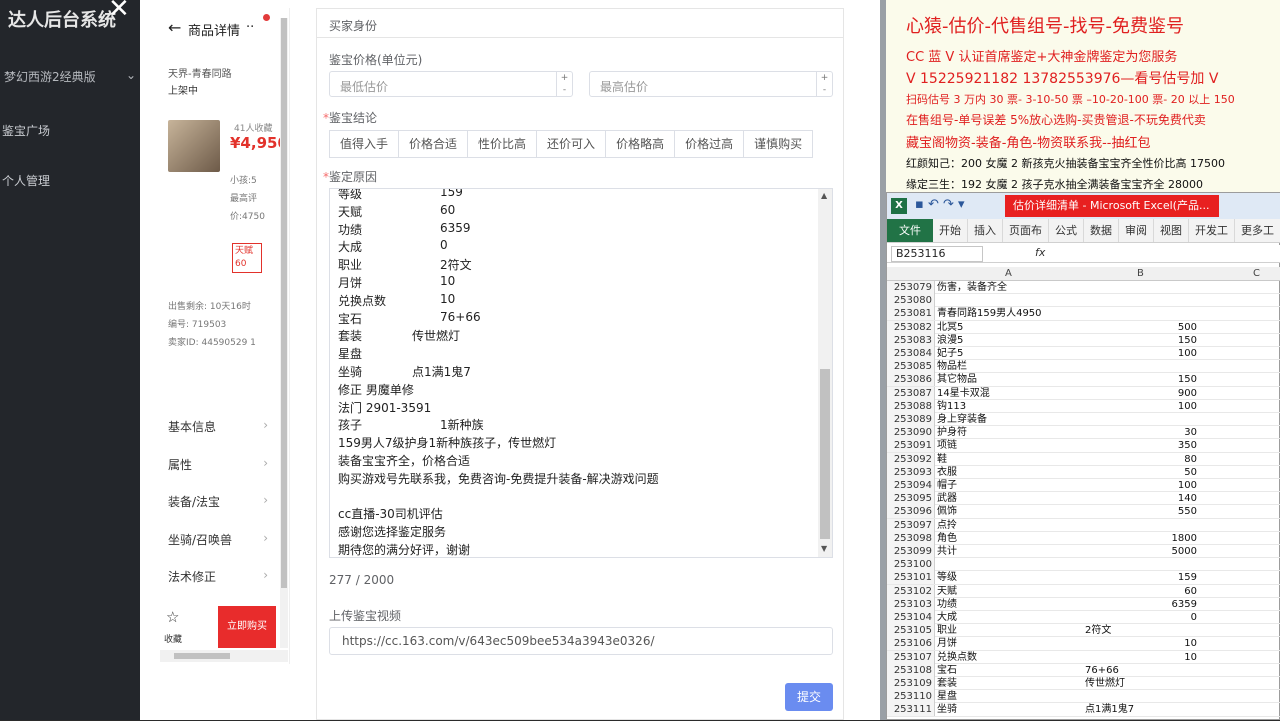  I want to click on row-number: 253094, so click(911, 485).